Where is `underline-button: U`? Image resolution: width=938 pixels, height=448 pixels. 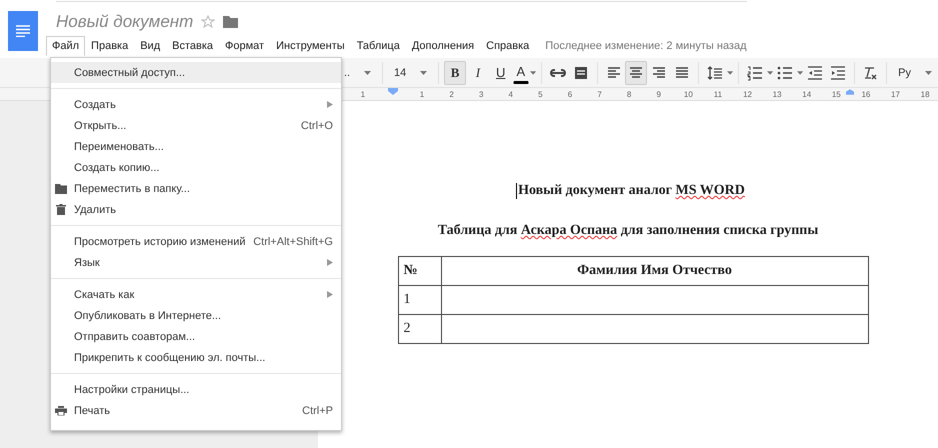
underline-button: U is located at coordinates (501, 72).